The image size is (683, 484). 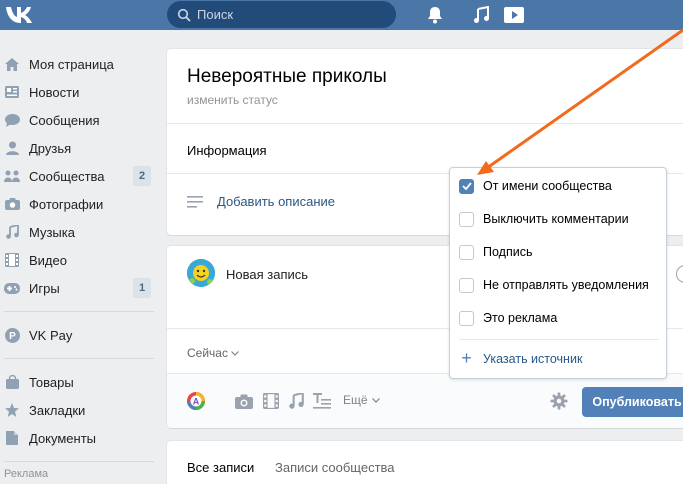 What do you see at coordinates (184, 14) in the screenshot?
I see `search-icon` at bounding box center [184, 14].